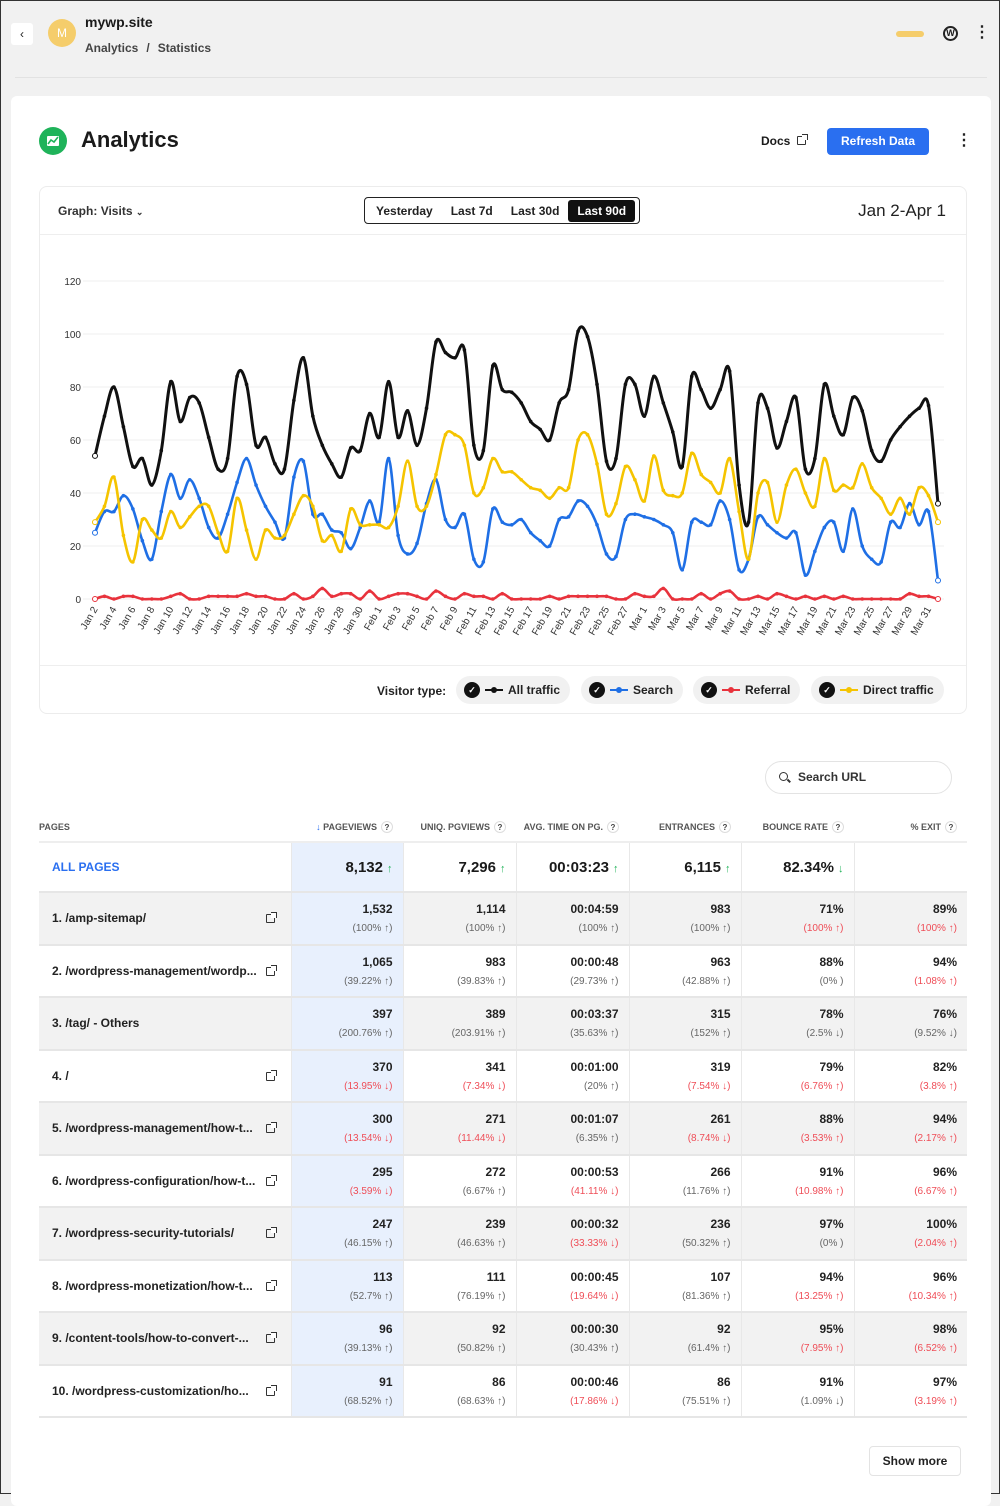 Image resolution: width=1000 pixels, height=1506 pixels. What do you see at coordinates (165, 1076) in the screenshot?
I see `page-cell: 4. /` at bounding box center [165, 1076].